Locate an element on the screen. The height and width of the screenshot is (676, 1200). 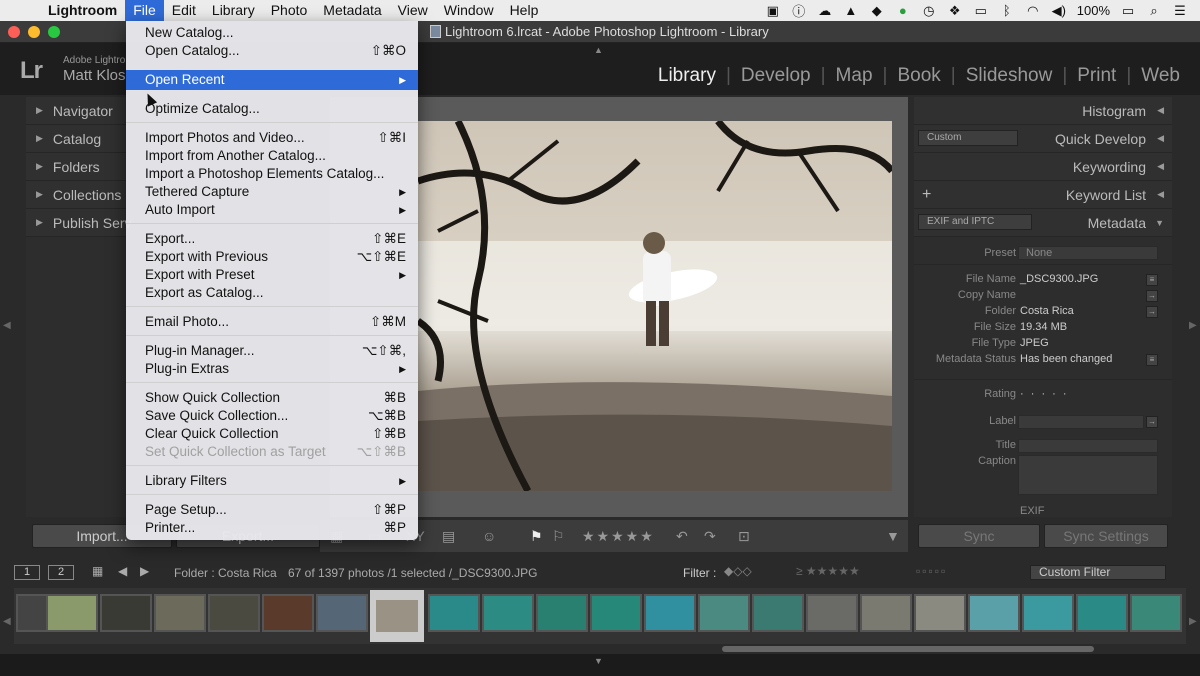
main-window-button: 1 is located at coordinates (27, 572).